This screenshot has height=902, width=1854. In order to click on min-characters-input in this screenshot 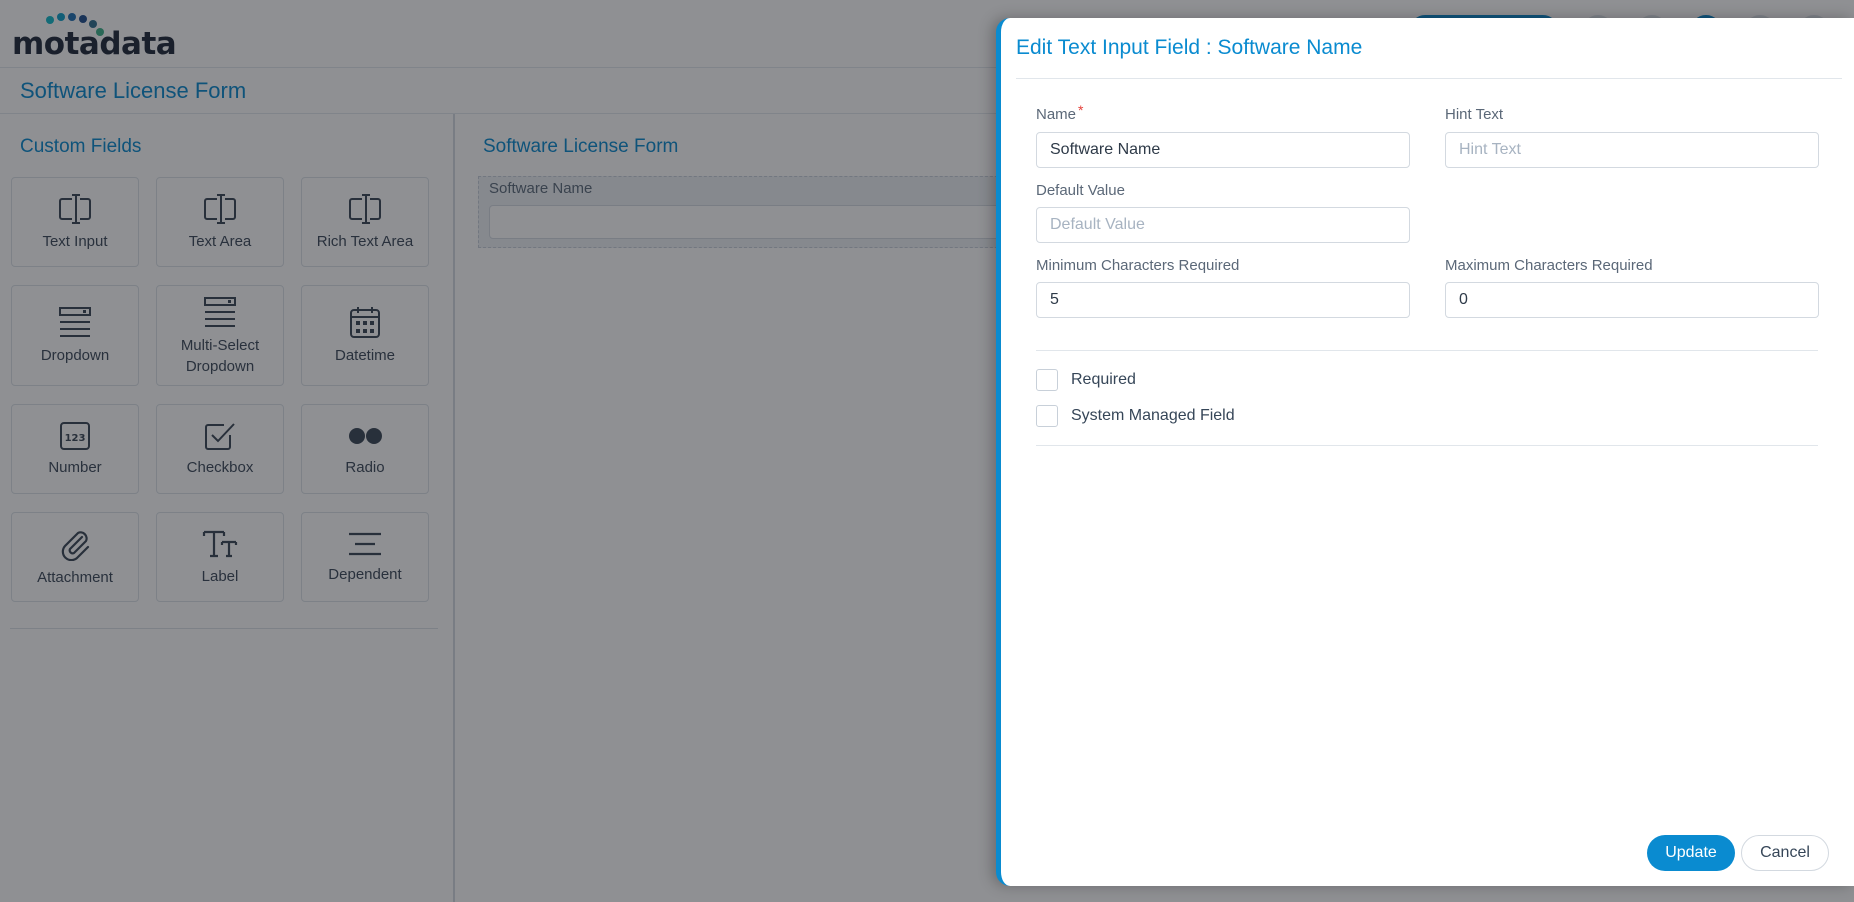, I will do `click(1223, 300)`.